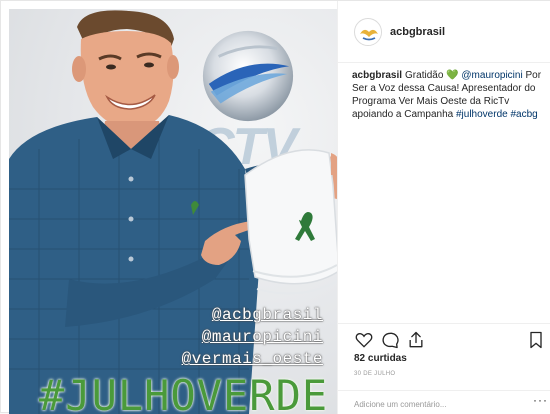 This screenshot has width=550, height=414. Describe the element at coordinates (444, 337) in the screenshot. I see `post-actions` at that location.